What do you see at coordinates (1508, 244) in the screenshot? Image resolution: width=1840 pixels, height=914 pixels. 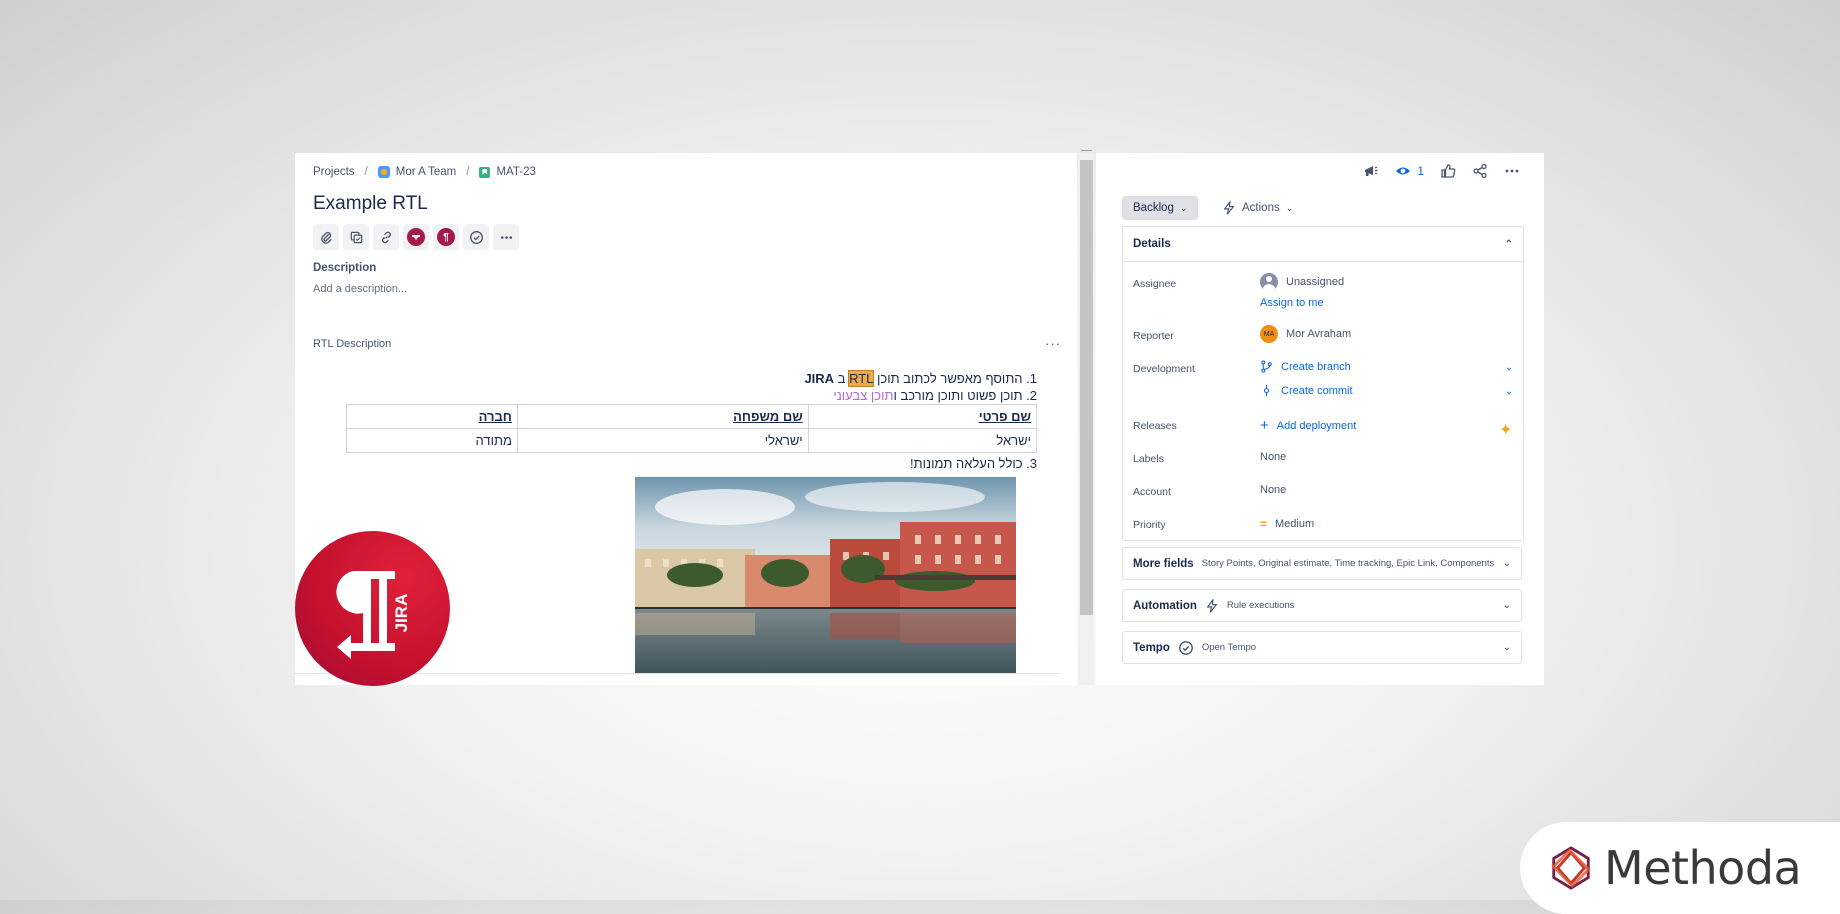 I see `chevron-up-icon: ⌃` at bounding box center [1508, 244].